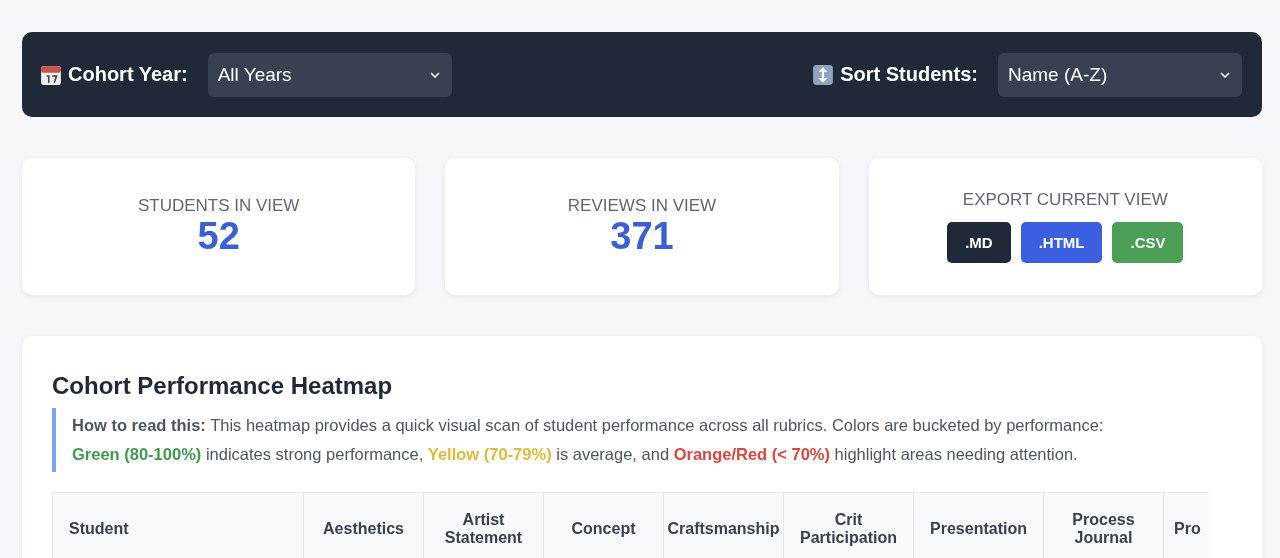 The height and width of the screenshot is (558, 1280). What do you see at coordinates (178, 525) in the screenshot?
I see `column-header: Student` at bounding box center [178, 525].